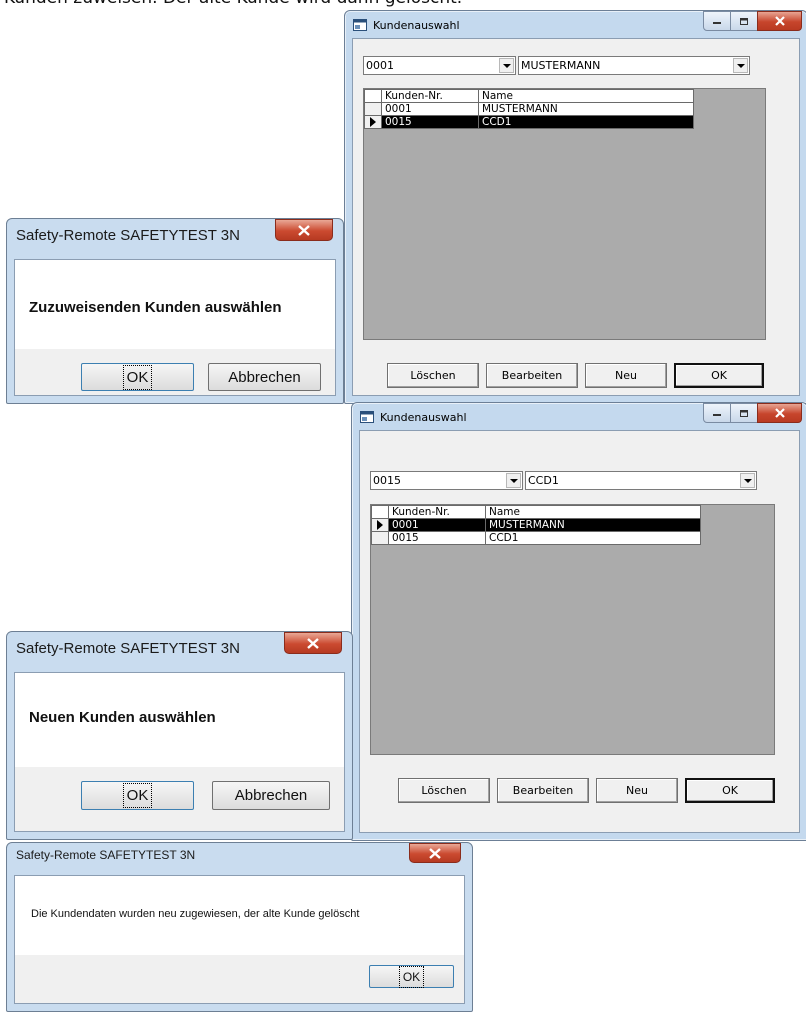 This screenshot has width=806, height=1012. I want to click on table-row: 0001 MUSTERMANN, so click(529, 109).